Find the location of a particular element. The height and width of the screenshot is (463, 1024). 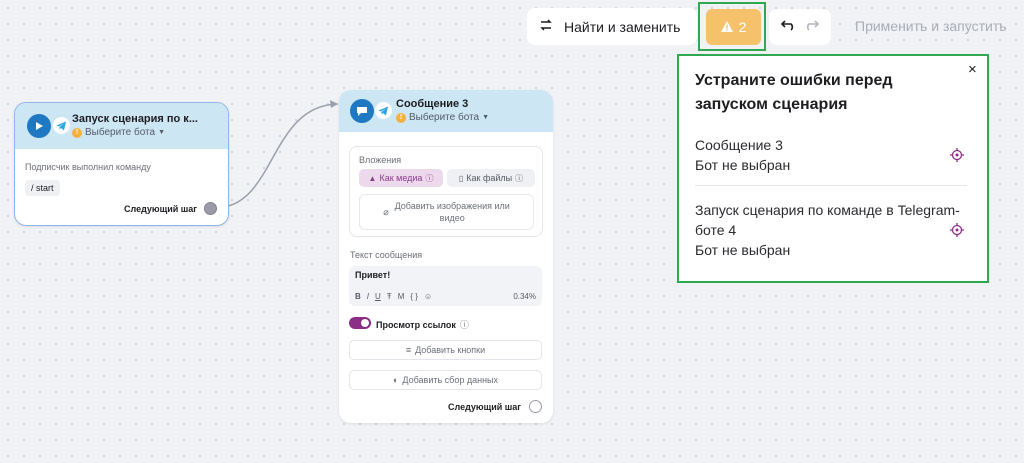

text-label: Текст сообщения is located at coordinates (386, 255).